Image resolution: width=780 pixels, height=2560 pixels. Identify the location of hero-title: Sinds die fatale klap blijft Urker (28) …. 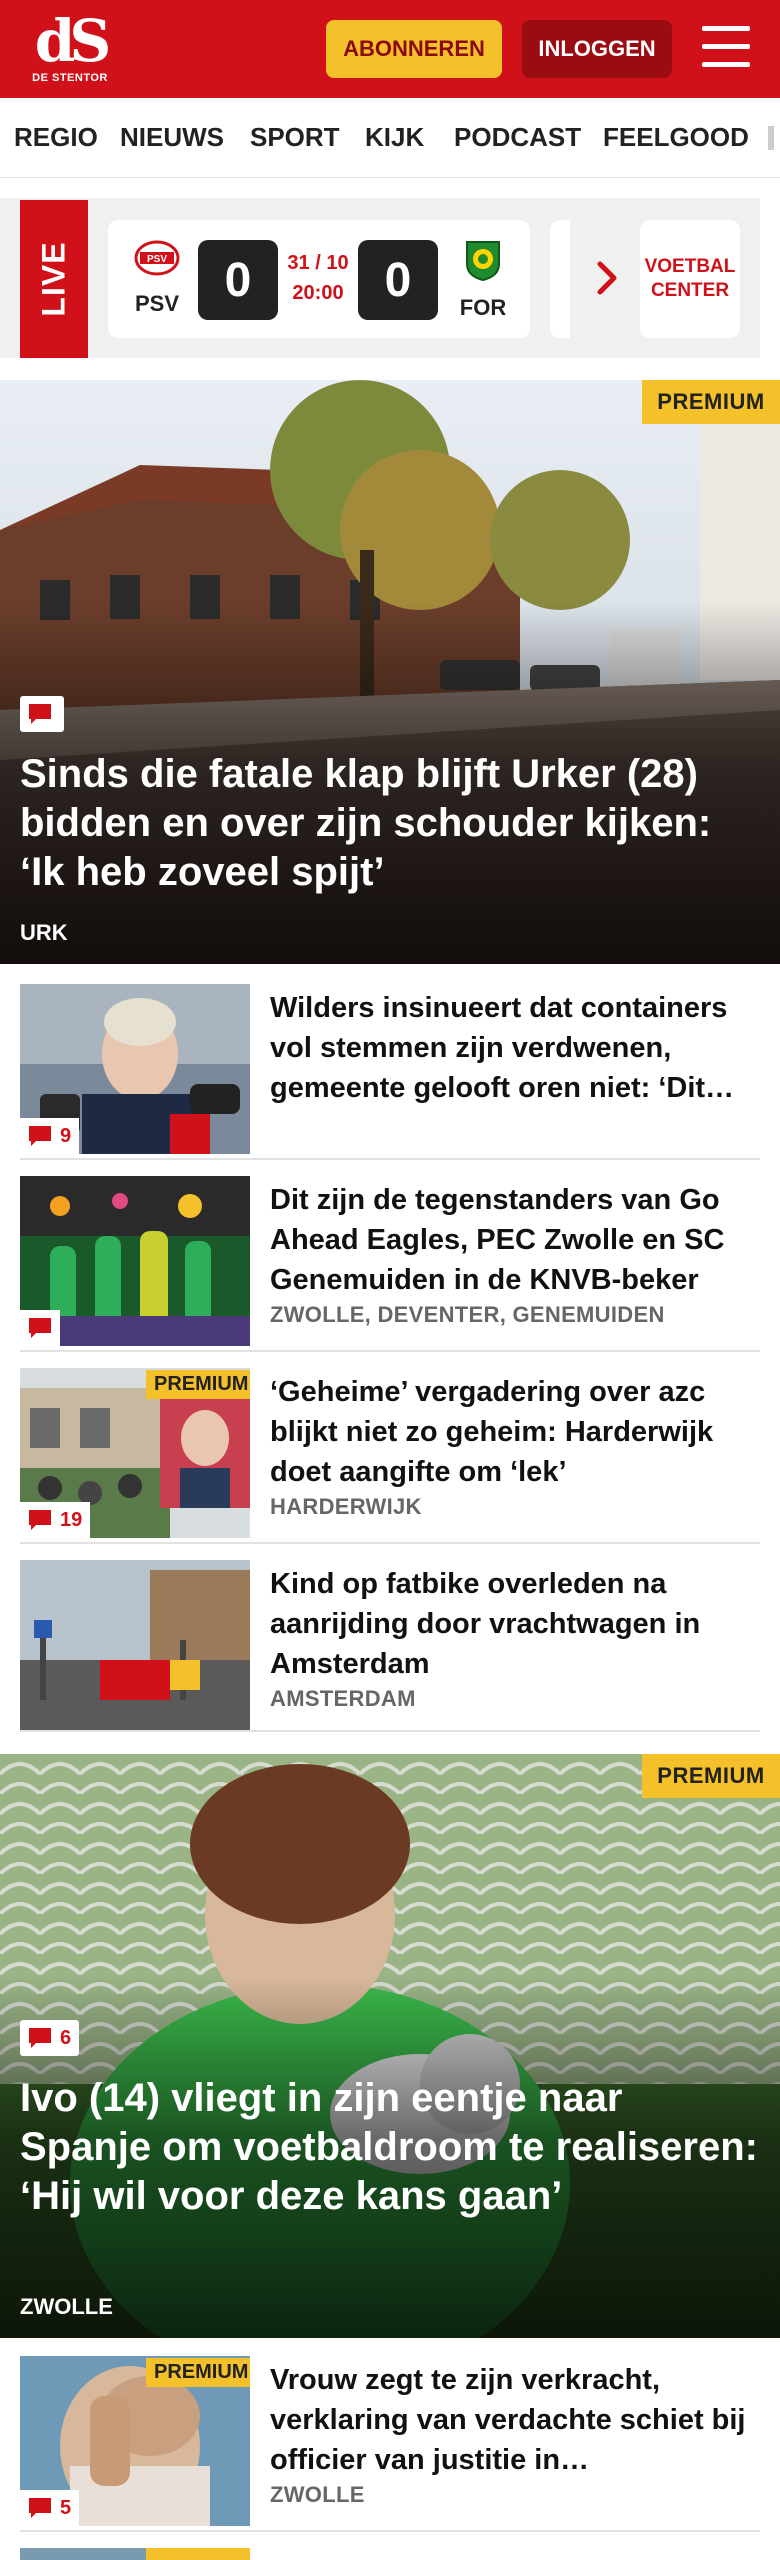
(366, 823).